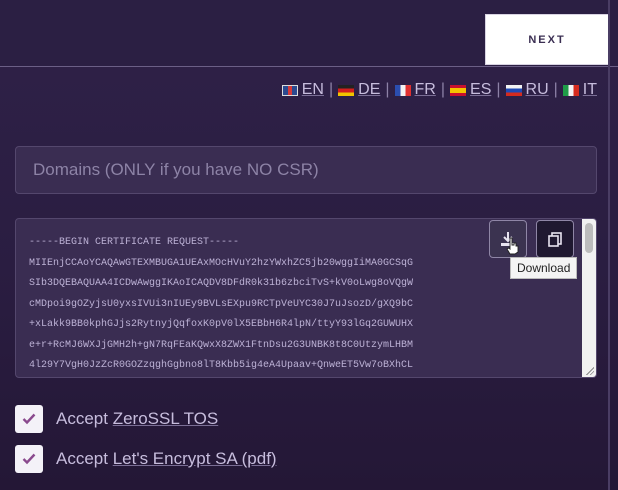 This screenshot has width=618, height=490. Describe the element at coordinates (425, 89) in the screenshot. I see `language-code: FR` at that location.